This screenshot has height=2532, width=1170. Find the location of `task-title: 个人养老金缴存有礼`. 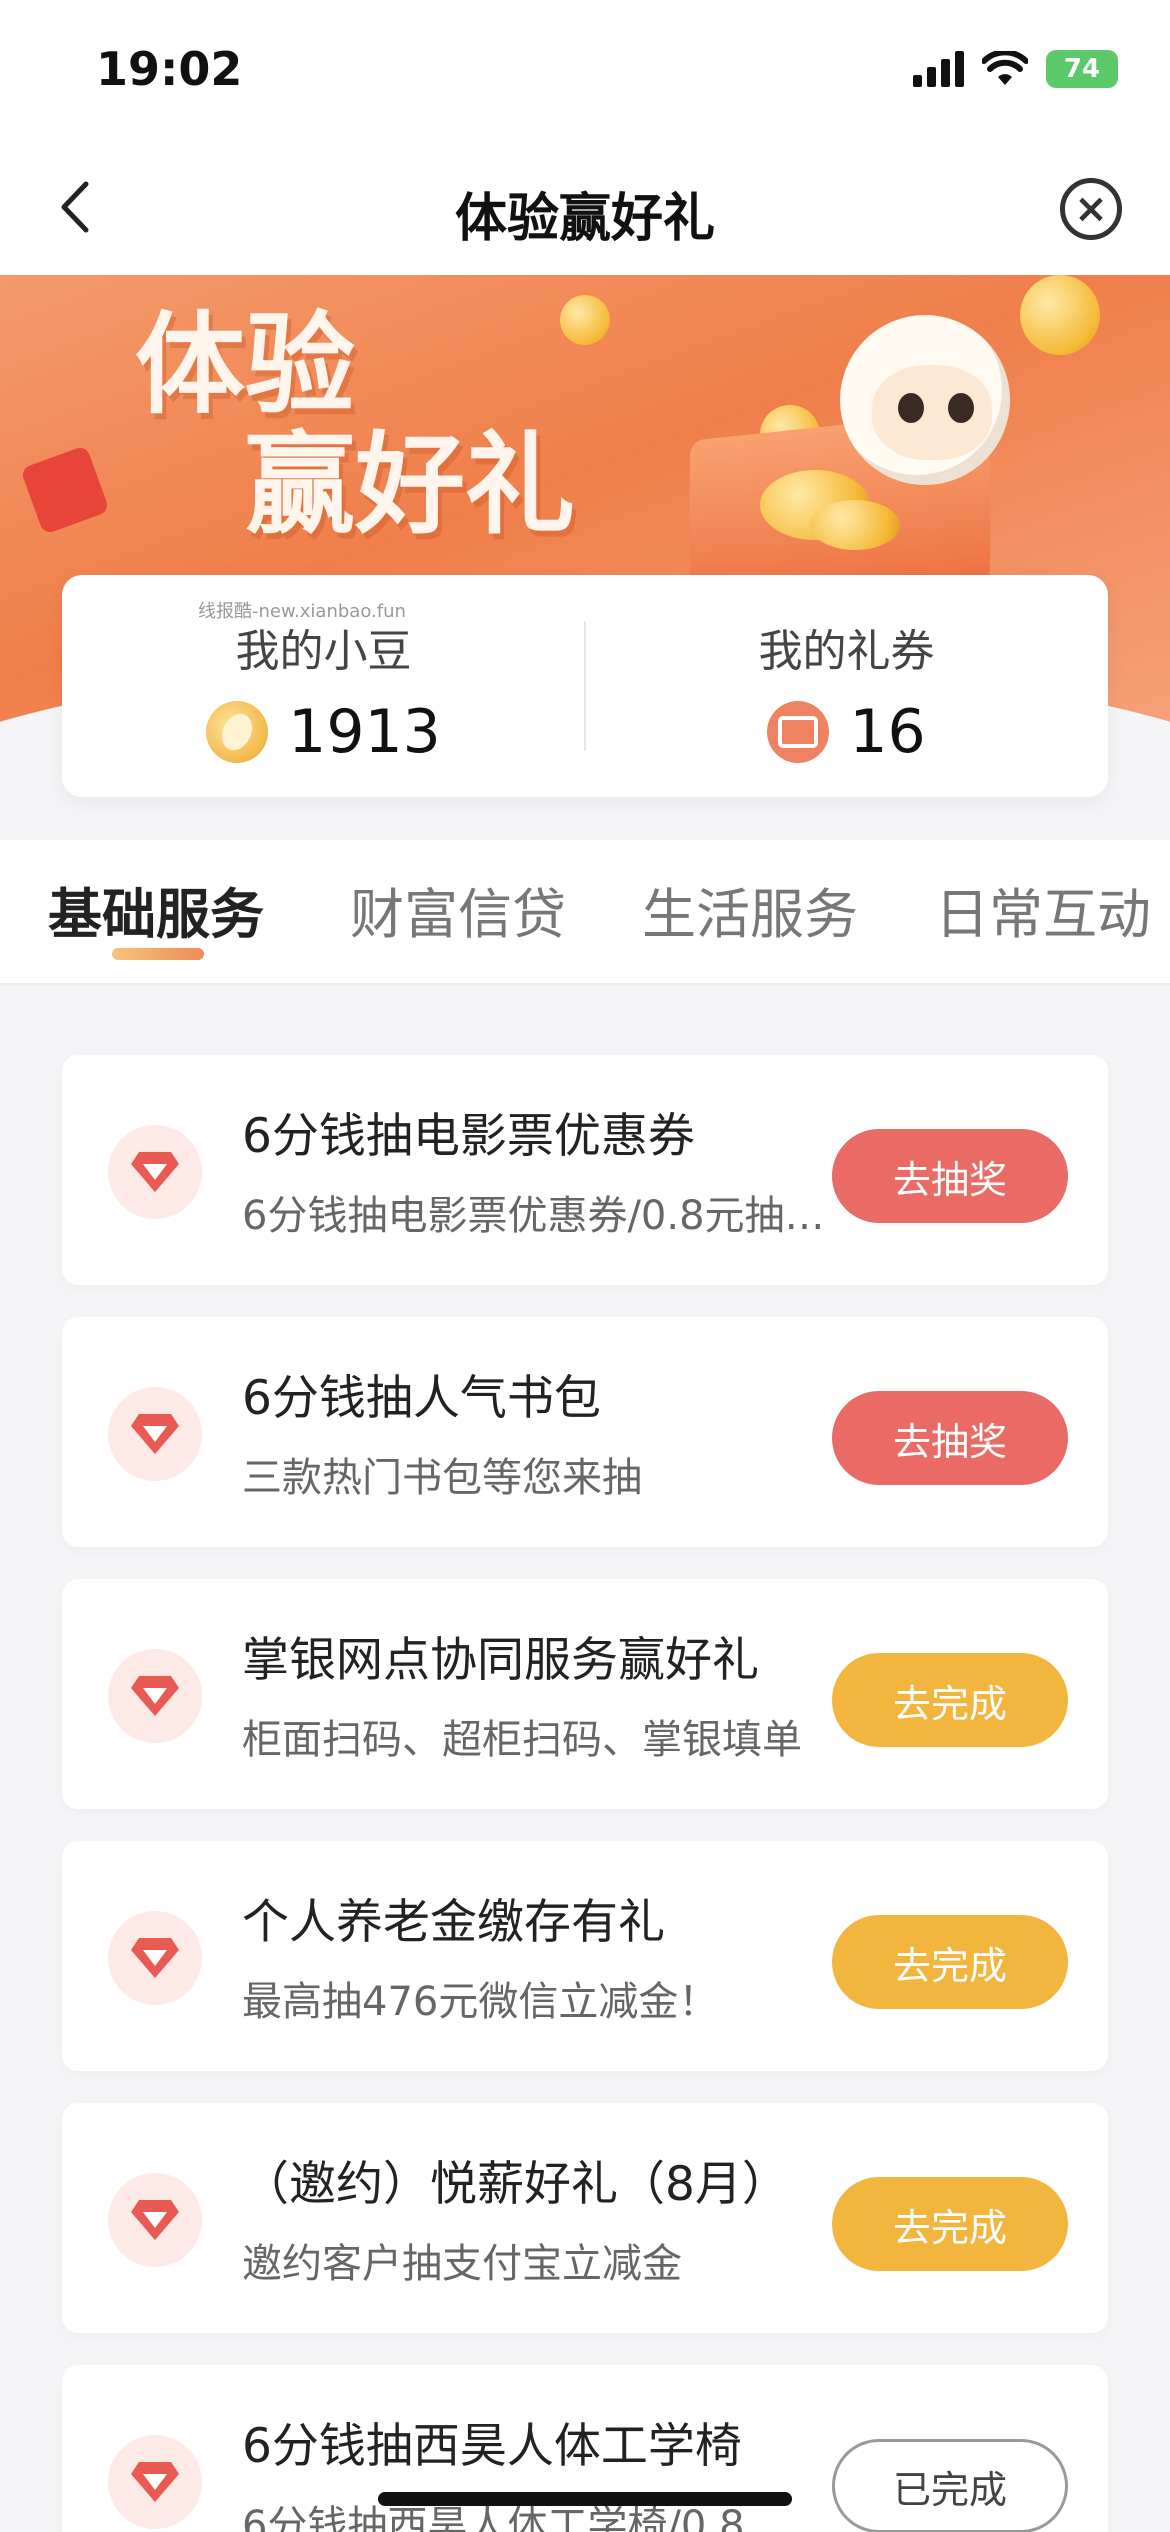

task-title: 个人养老金缴存有礼 is located at coordinates (453, 1922).